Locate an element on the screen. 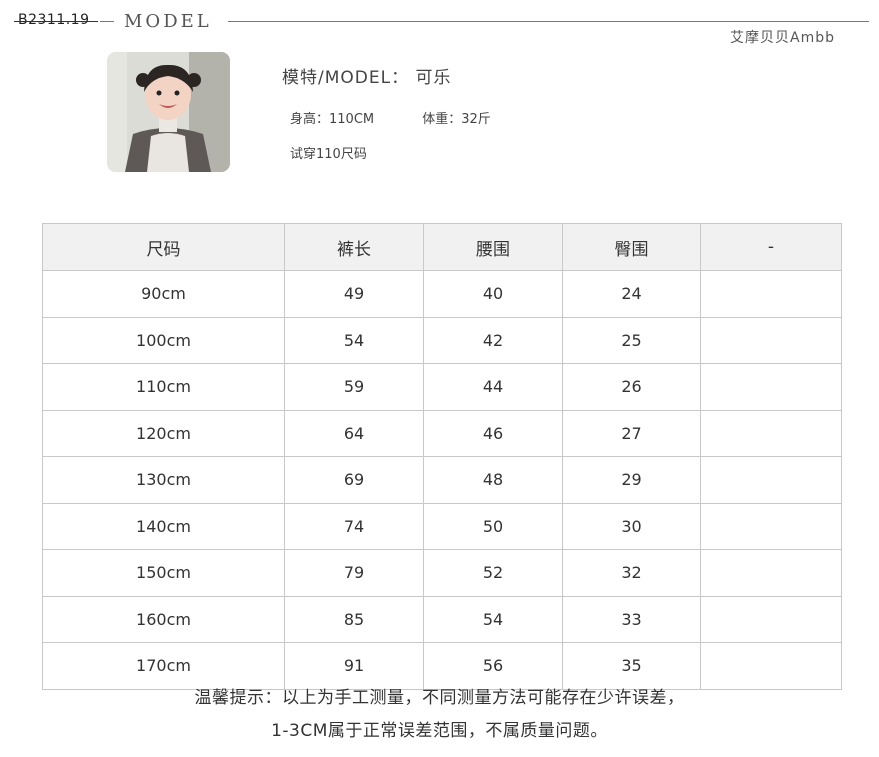 The height and width of the screenshot is (757, 879). header-extra: - is located at coordinates (771, 247).